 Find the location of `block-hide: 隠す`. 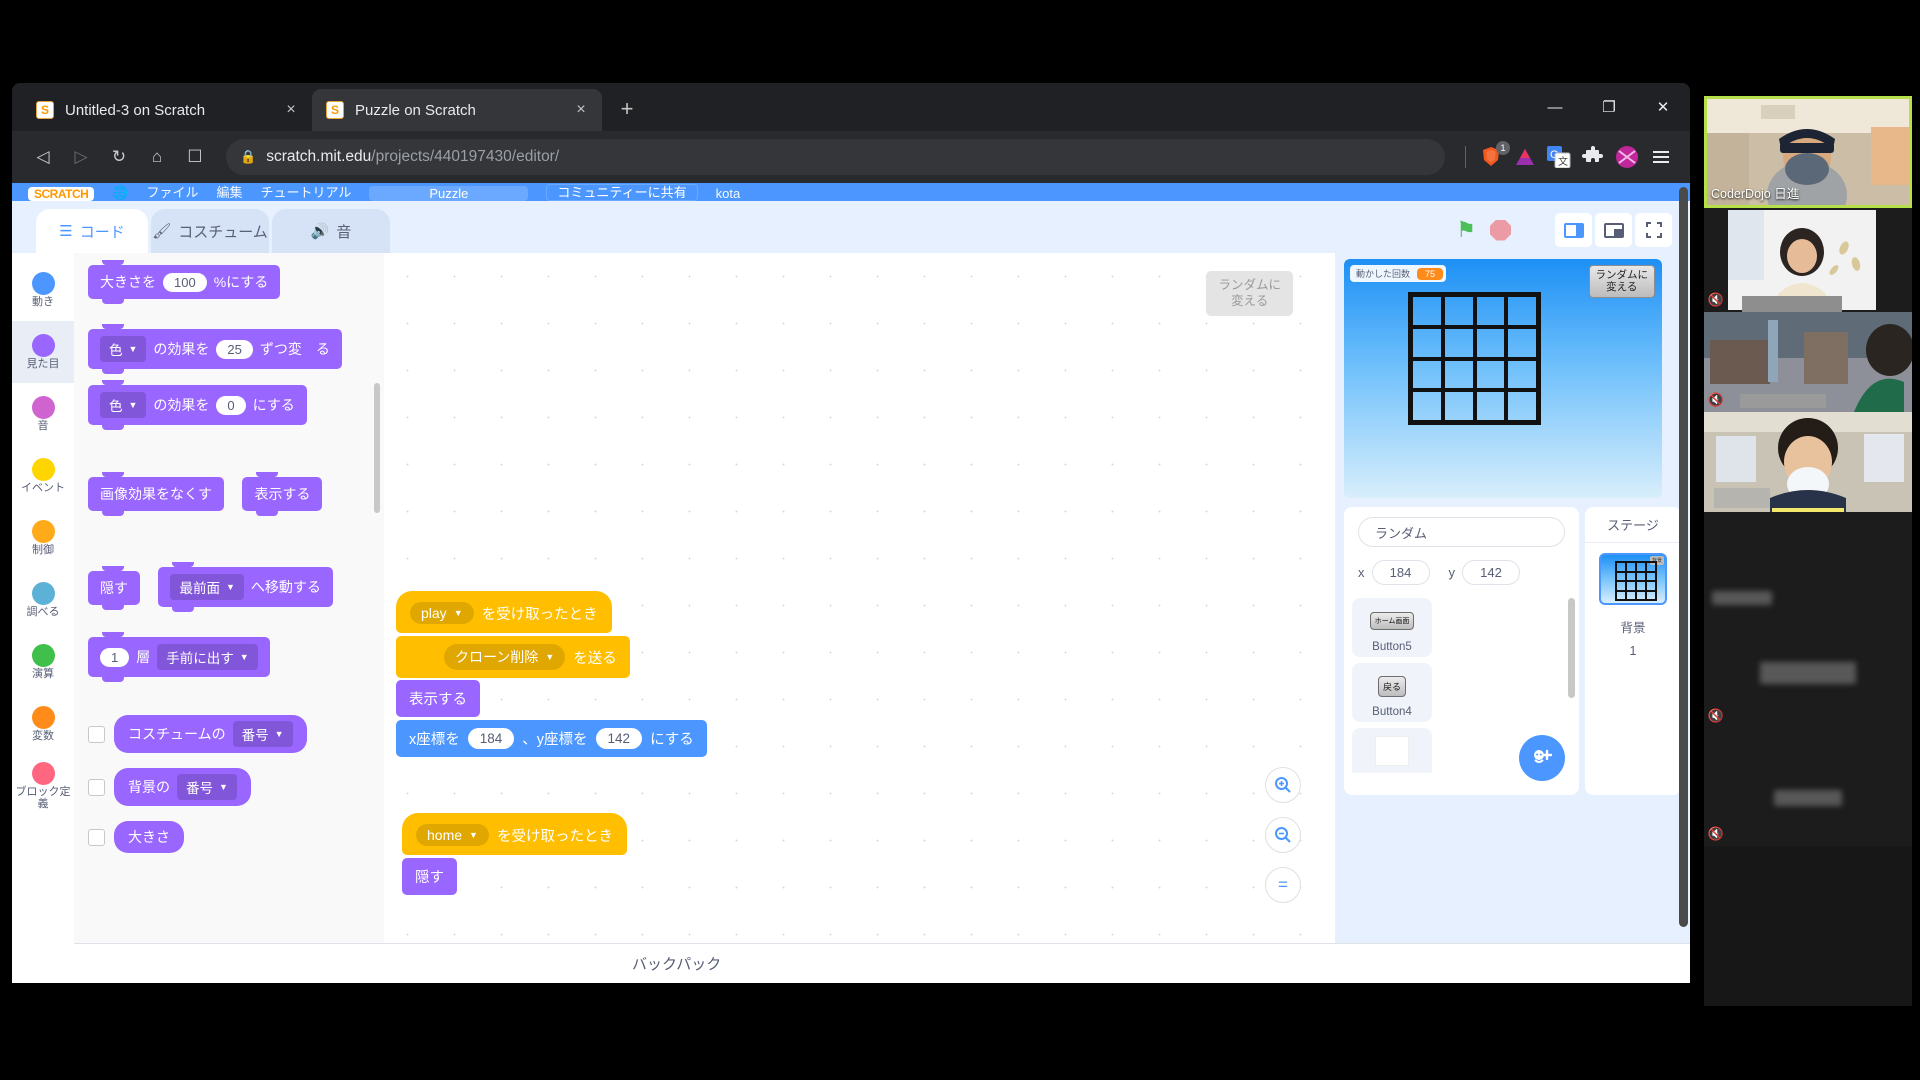

block-hide: 隠す is located at coordinates (429, 876).